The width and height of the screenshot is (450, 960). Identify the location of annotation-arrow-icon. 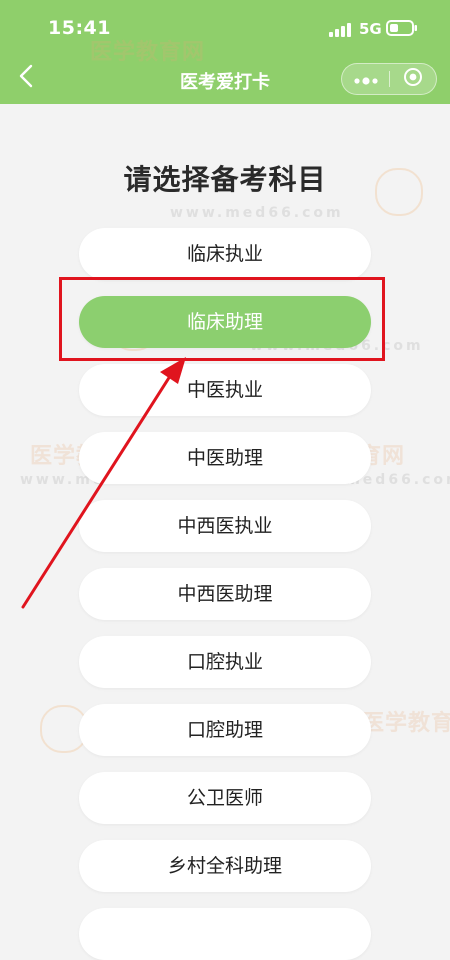
(103, 483).